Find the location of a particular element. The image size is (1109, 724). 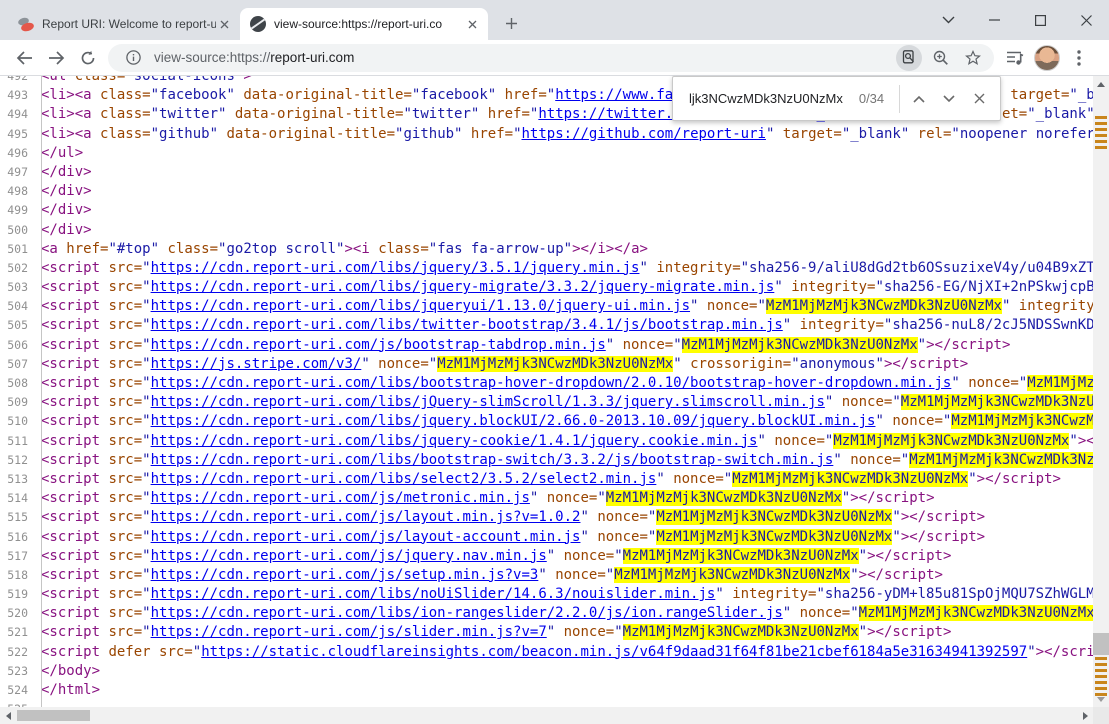

line-number: 509 is located at coordinates (17, 402).